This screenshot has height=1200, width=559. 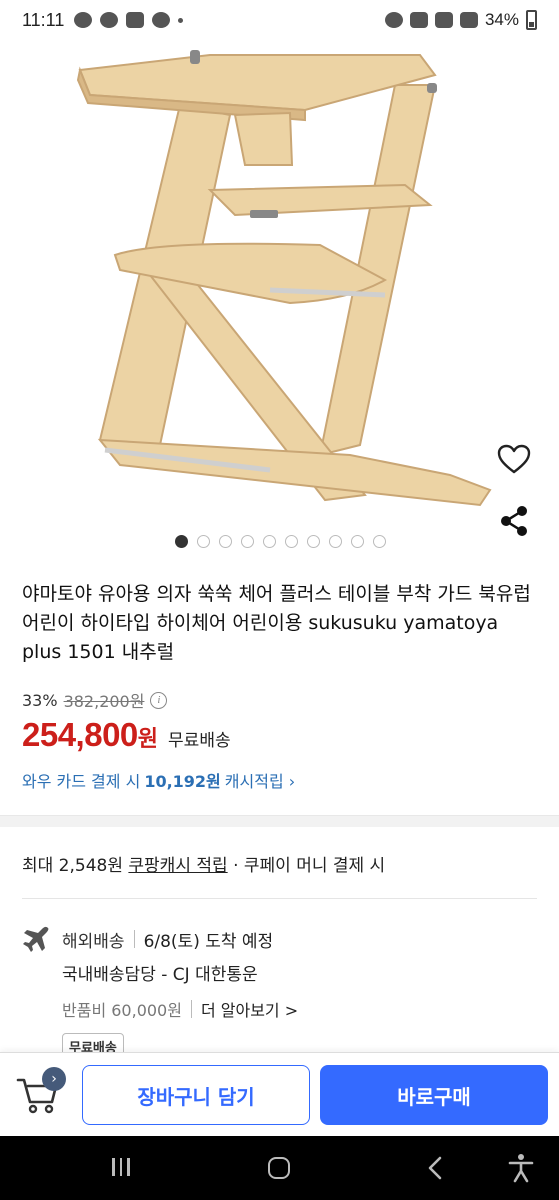 I want to click on wishlist-button, so click(x=514, y=459).